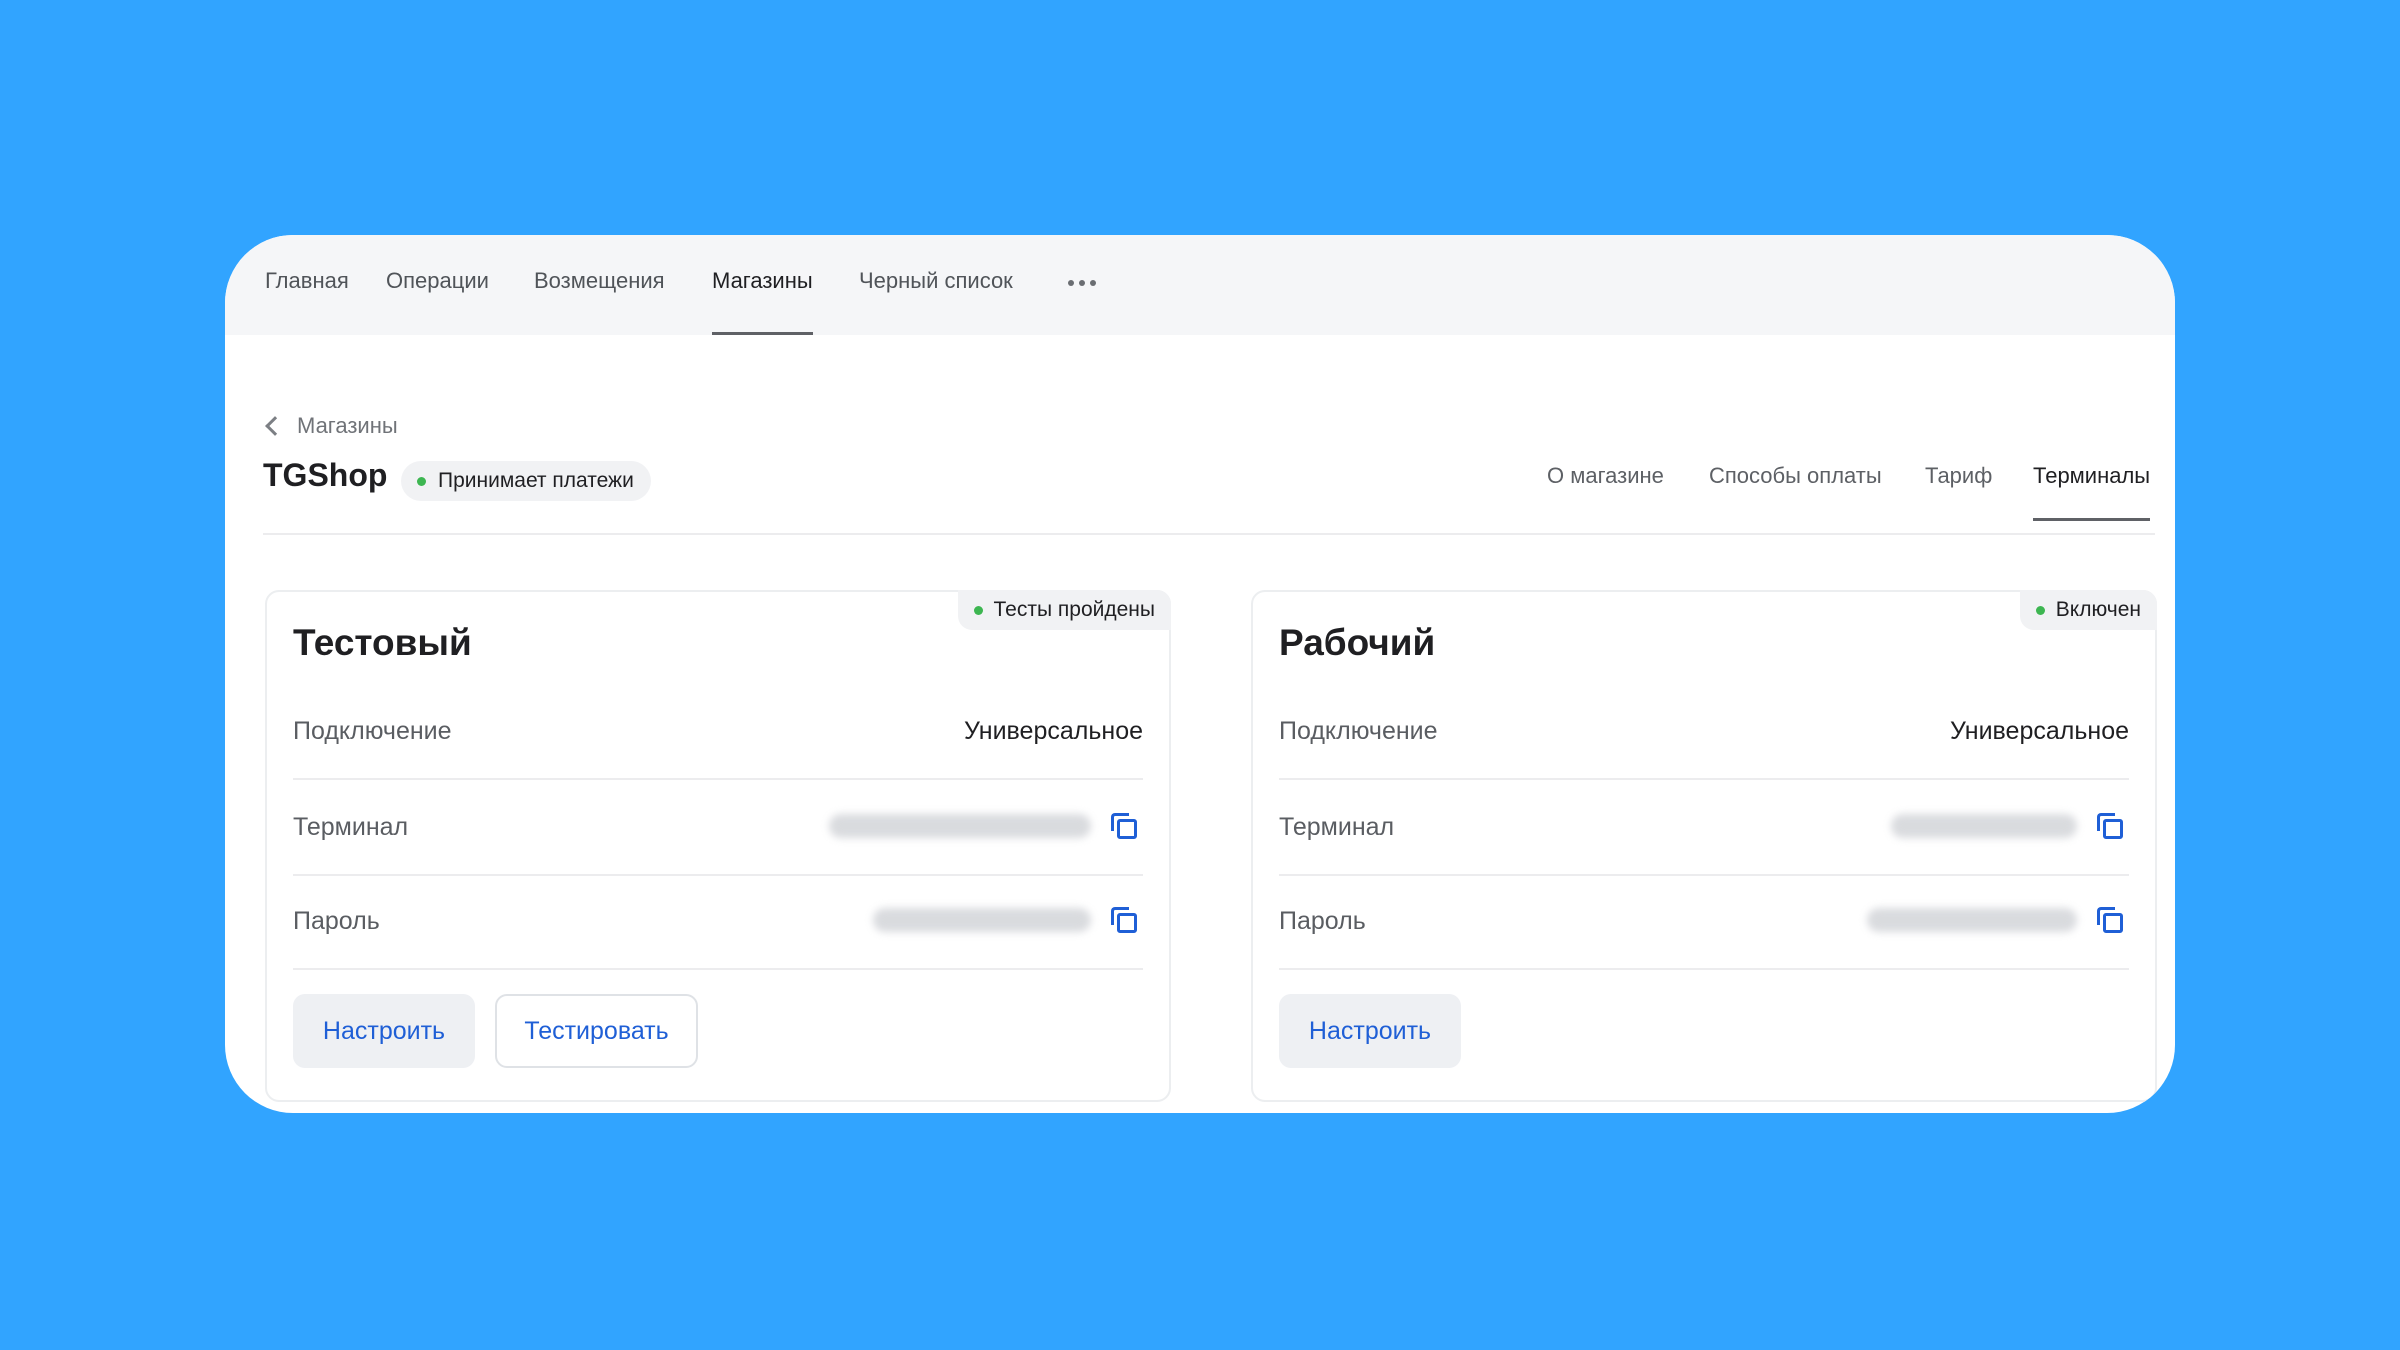 This screenshot has width=2400, height=1350. I want to click on terminal-title: Тестовый, so click(382, 642).